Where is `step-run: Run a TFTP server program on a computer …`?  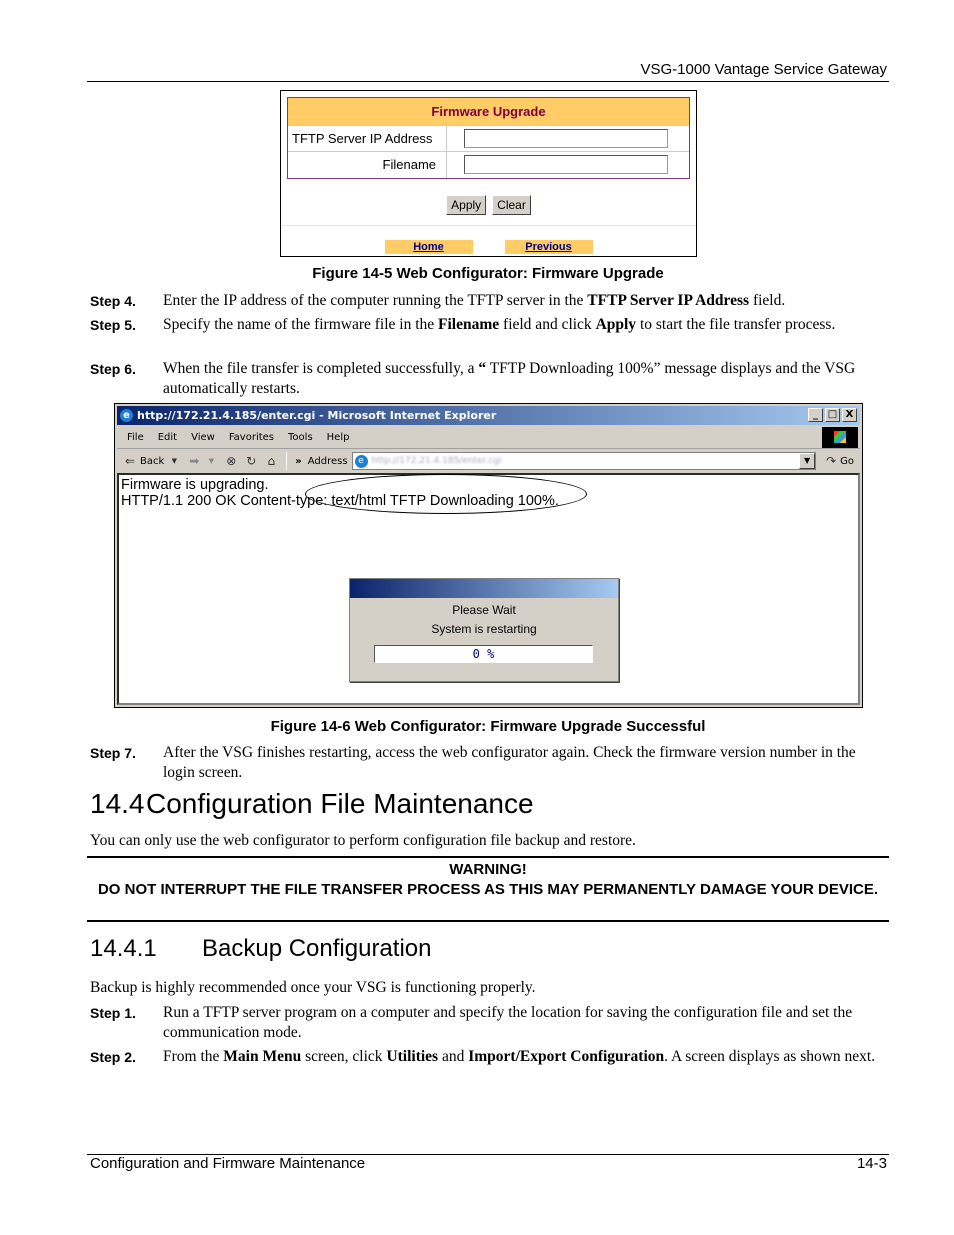
step-run: Run a TFTP server program on a computer … is located at coordinates (508, 1022).